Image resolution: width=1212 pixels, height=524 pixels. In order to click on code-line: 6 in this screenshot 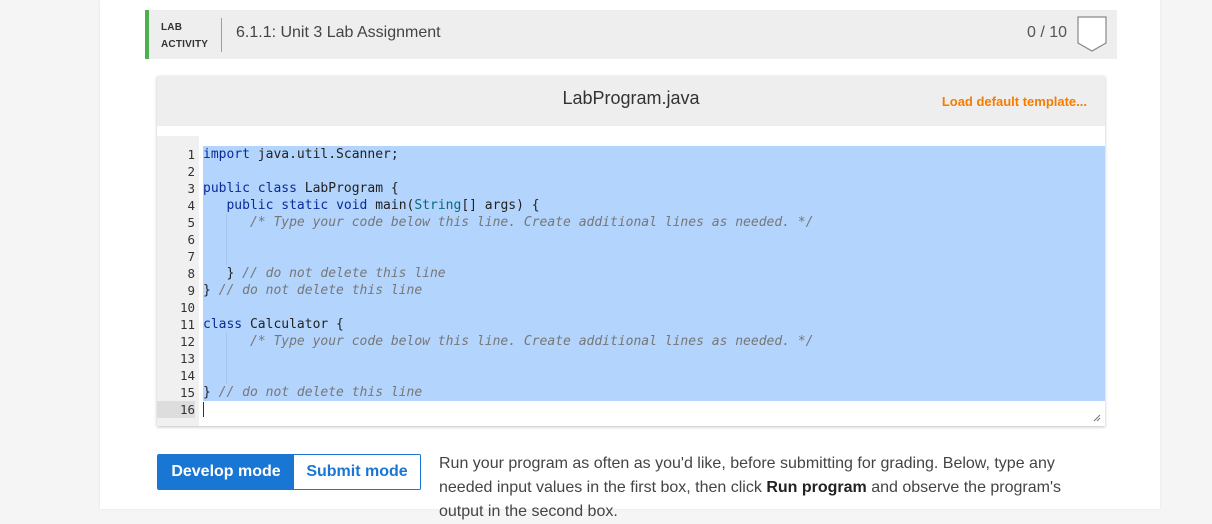, I will do `click(631, 239)`.